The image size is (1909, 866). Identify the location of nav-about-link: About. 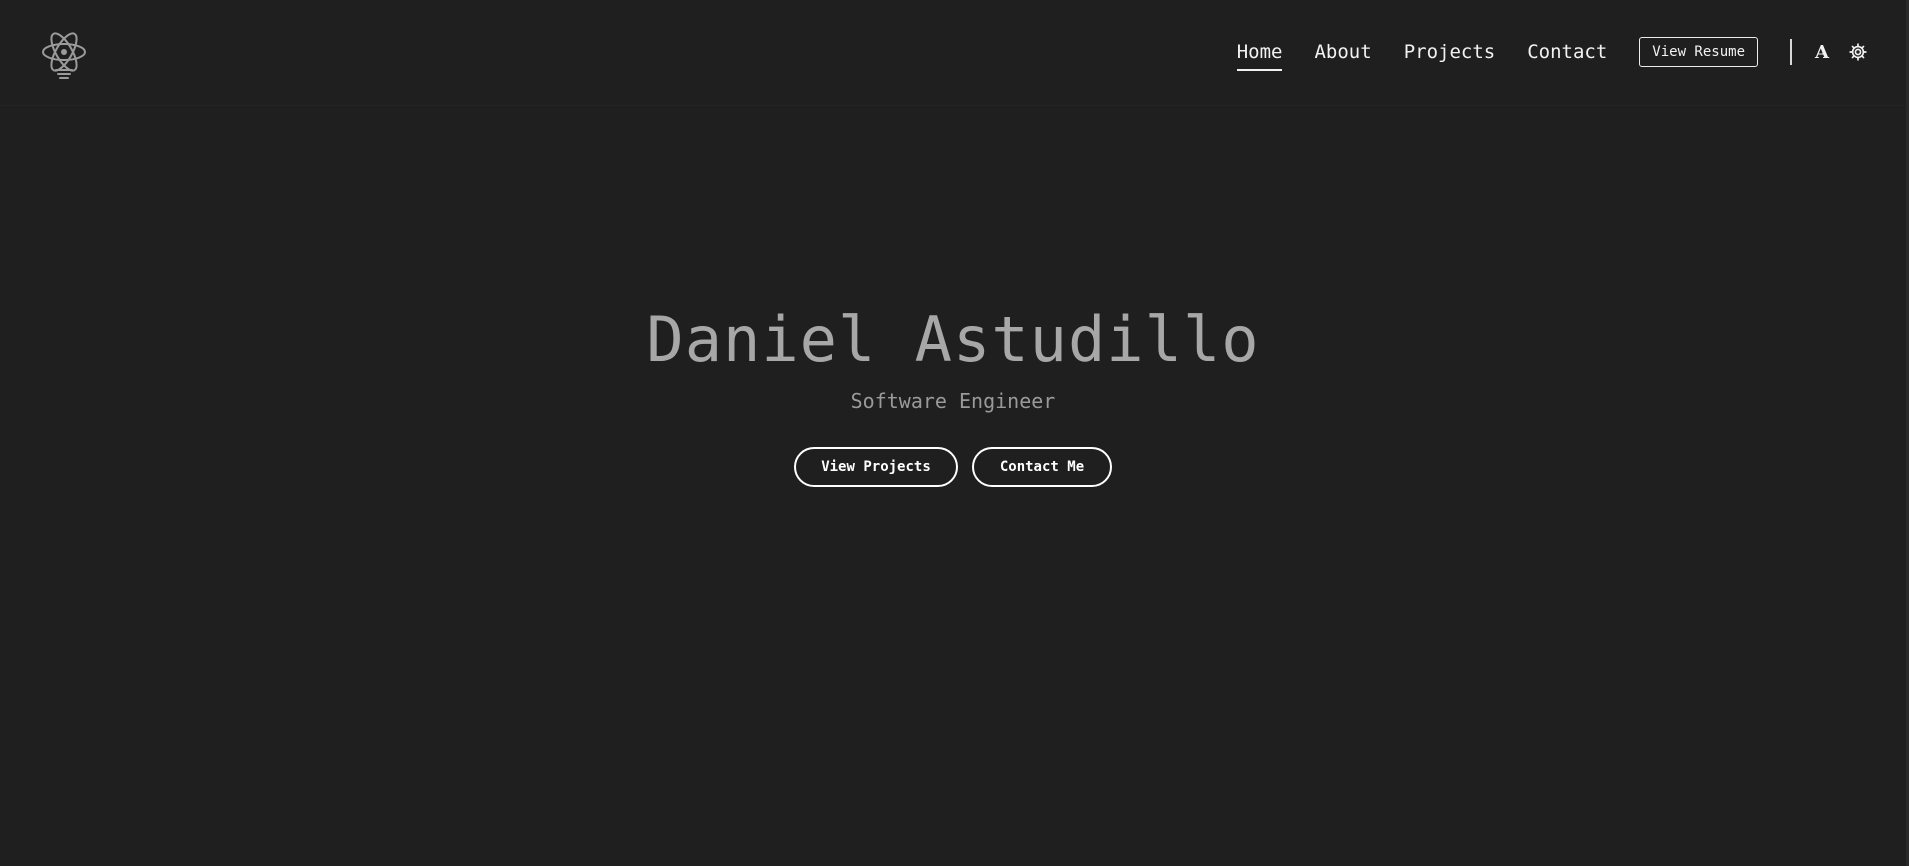
(1342, 56).